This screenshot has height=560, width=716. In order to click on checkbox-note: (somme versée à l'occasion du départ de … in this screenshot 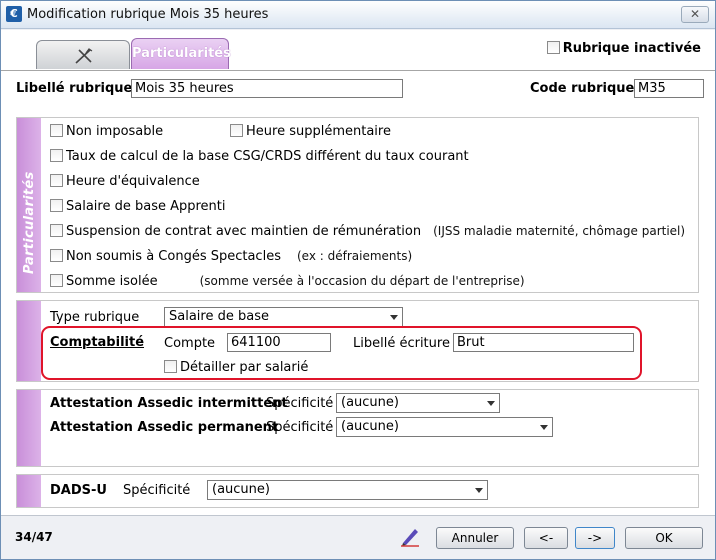, I will do `click(362, 281)`.